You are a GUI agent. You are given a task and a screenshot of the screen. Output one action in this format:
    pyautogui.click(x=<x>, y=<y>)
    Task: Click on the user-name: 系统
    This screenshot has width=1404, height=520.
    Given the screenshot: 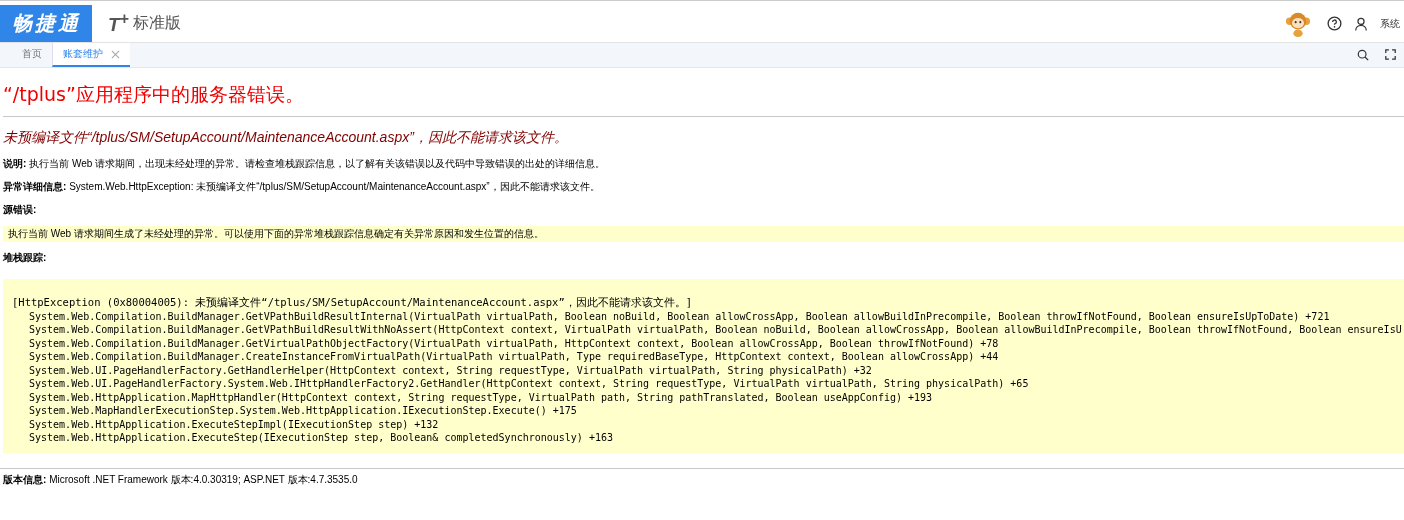 What is the action you would take?
    pyautogui.click(x=1392, y=23)
    